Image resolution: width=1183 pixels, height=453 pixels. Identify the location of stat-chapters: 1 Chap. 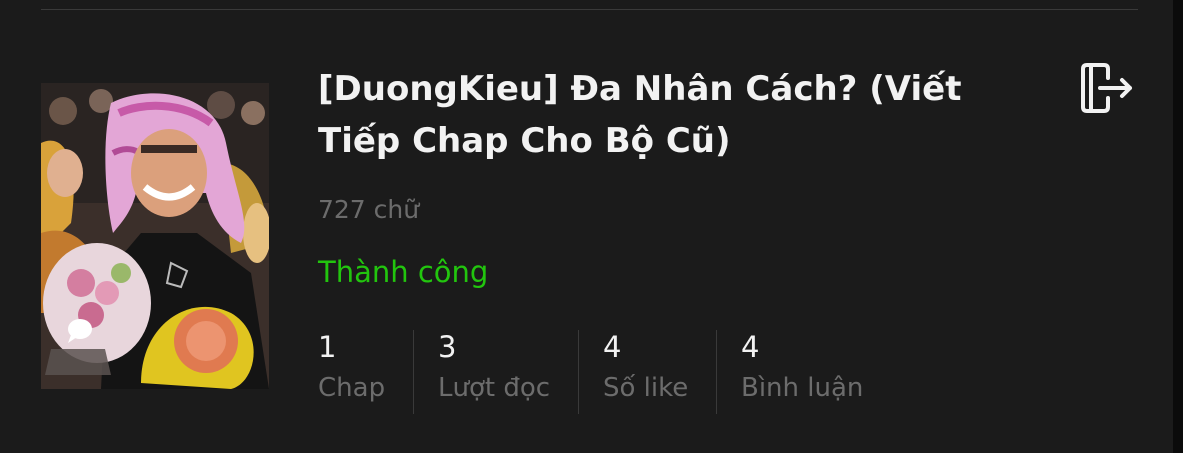
(365, 372).